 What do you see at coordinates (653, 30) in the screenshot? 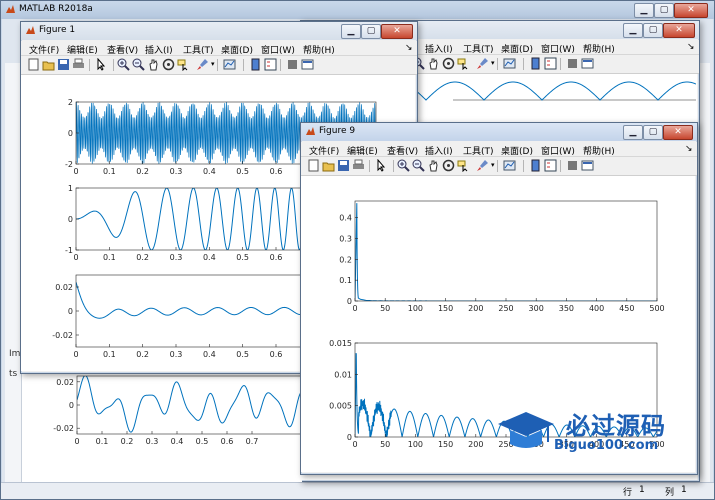
I see `bg-maximize-button: ▢` at bounding box center [653, 30].